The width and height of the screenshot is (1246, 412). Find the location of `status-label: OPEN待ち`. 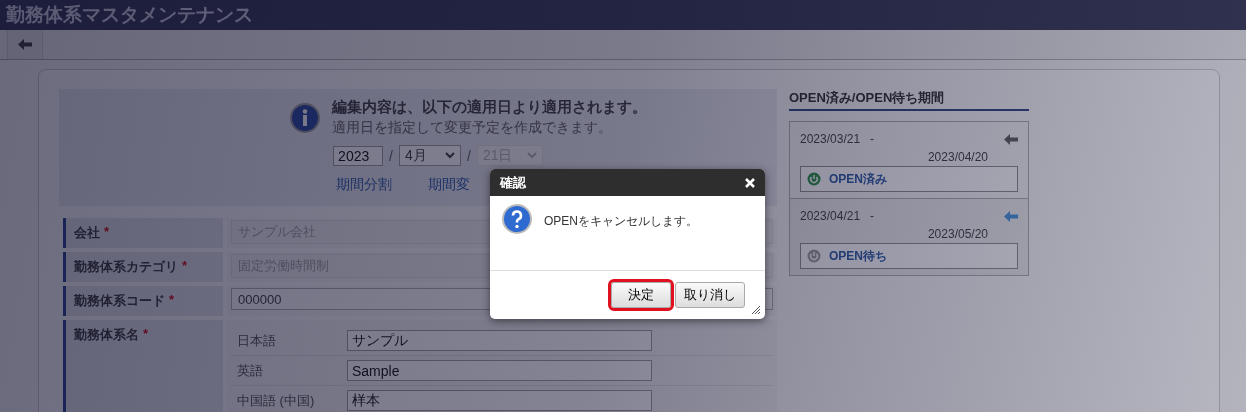

status-label: OPEN待ち is located at coordinates (858, 256).